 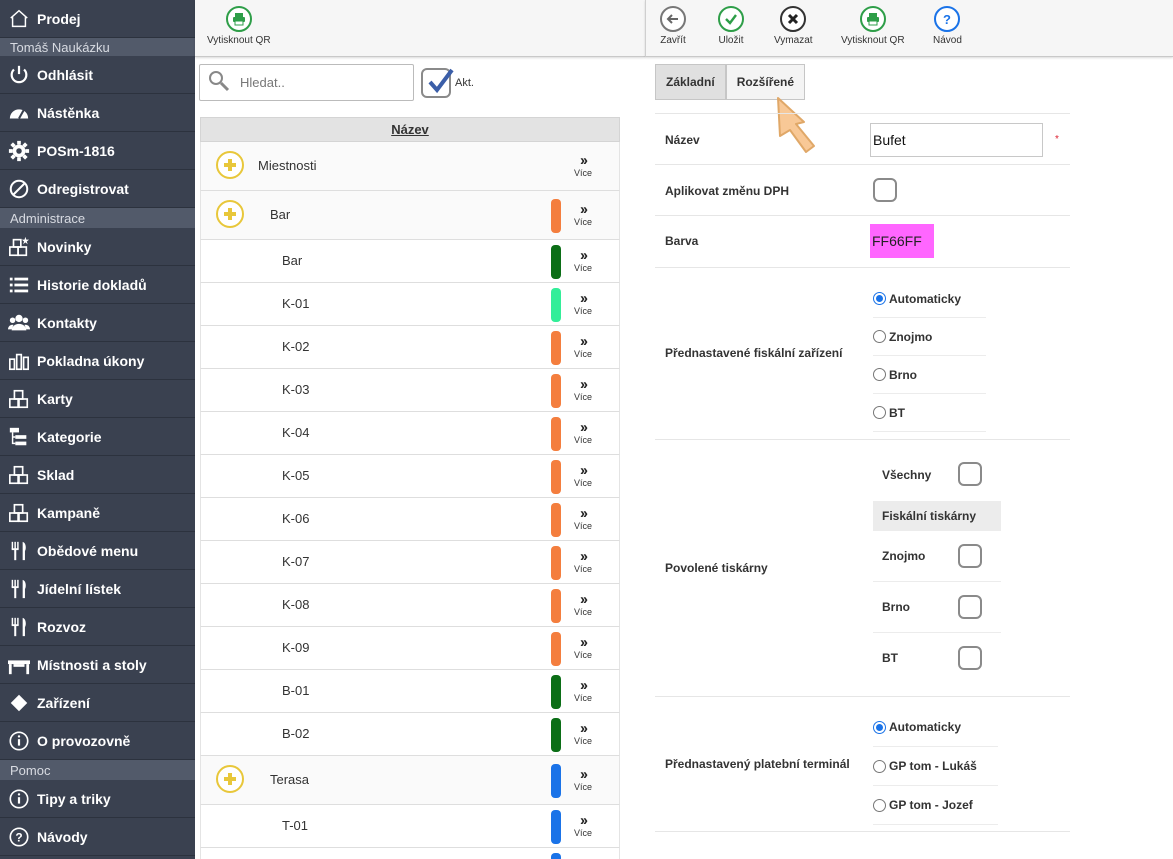 What do you see at coordinates (410, 780) in the screenshot?
I see `list-group-row: Terasa ›› Více` at bounding box center [410, 780].